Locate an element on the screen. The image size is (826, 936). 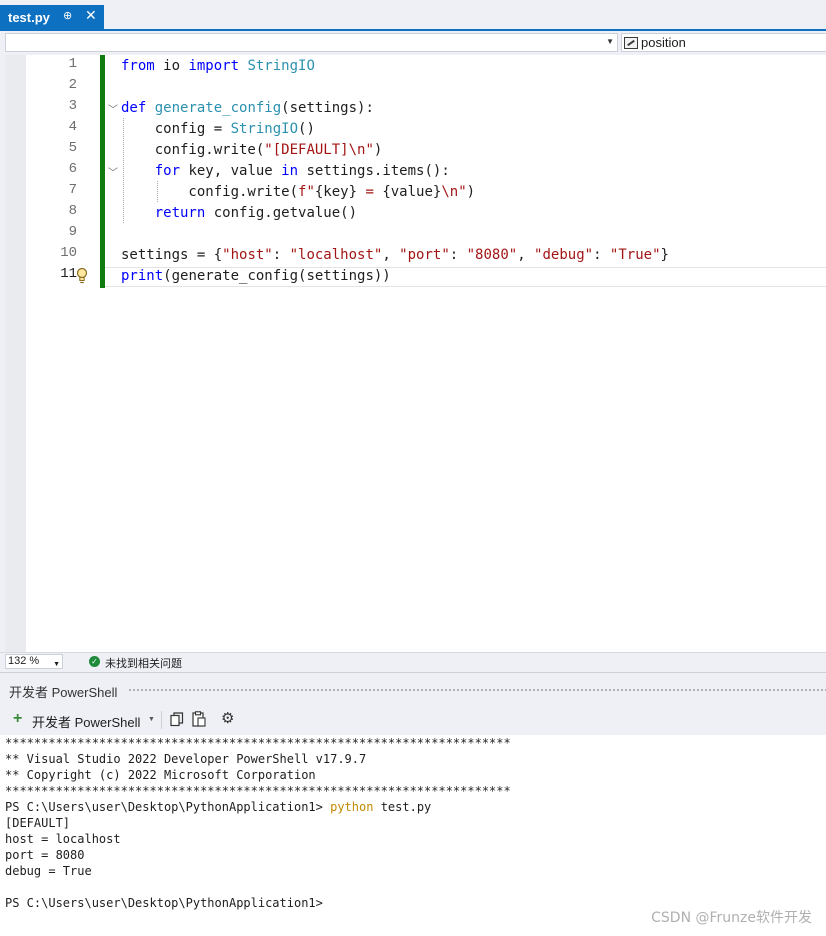
indicator-margin is located at coordinates (15, 353).